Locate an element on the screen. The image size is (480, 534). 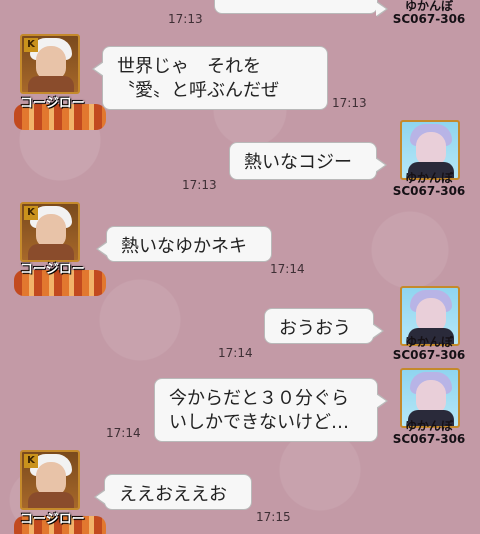
message-bubble: 世界じゃ それを 〝愛〟と呼ぶんだぜ is located at coordinates (210, 78).